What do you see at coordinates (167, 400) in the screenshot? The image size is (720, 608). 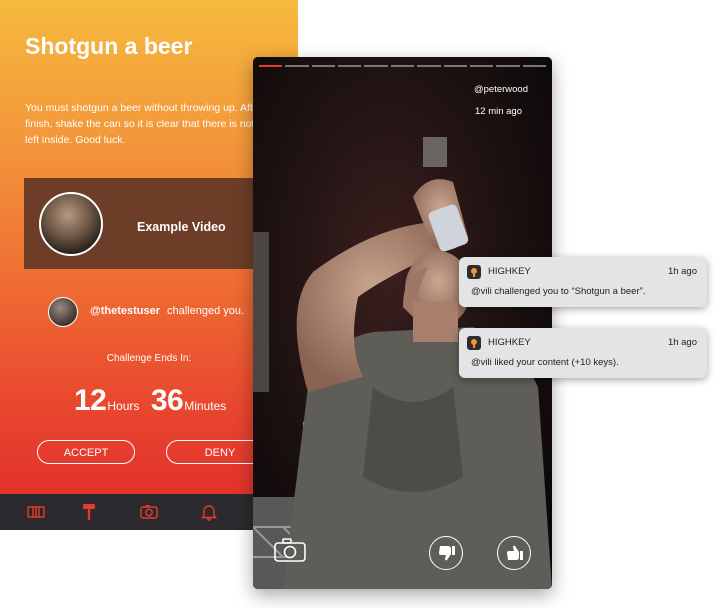 I see `minutes-value: 36` at bounding box center [167, 400].